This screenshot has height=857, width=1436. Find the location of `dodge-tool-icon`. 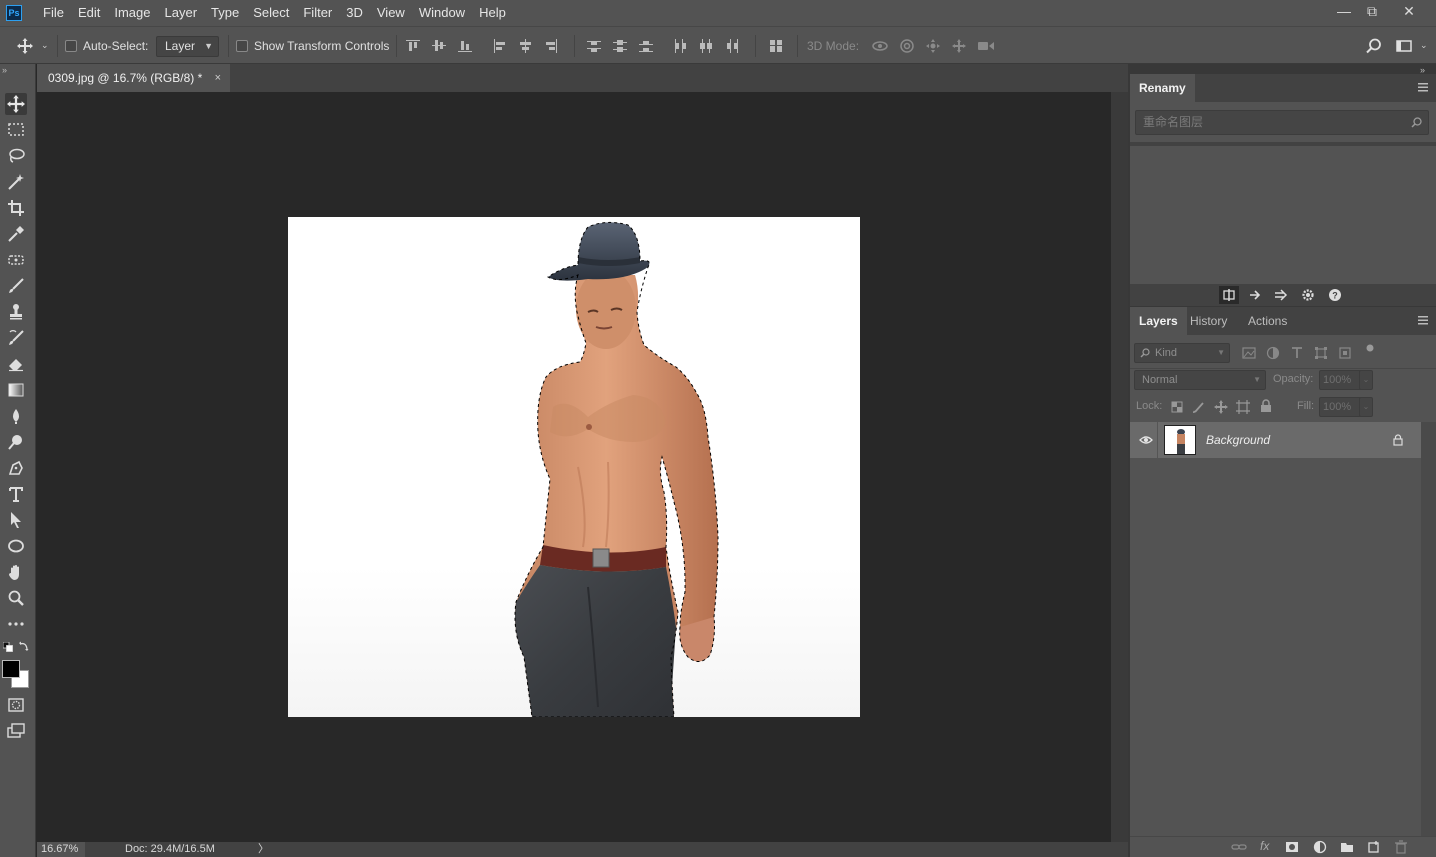

dodge-tool-icon is located at coordinates (16, 442).